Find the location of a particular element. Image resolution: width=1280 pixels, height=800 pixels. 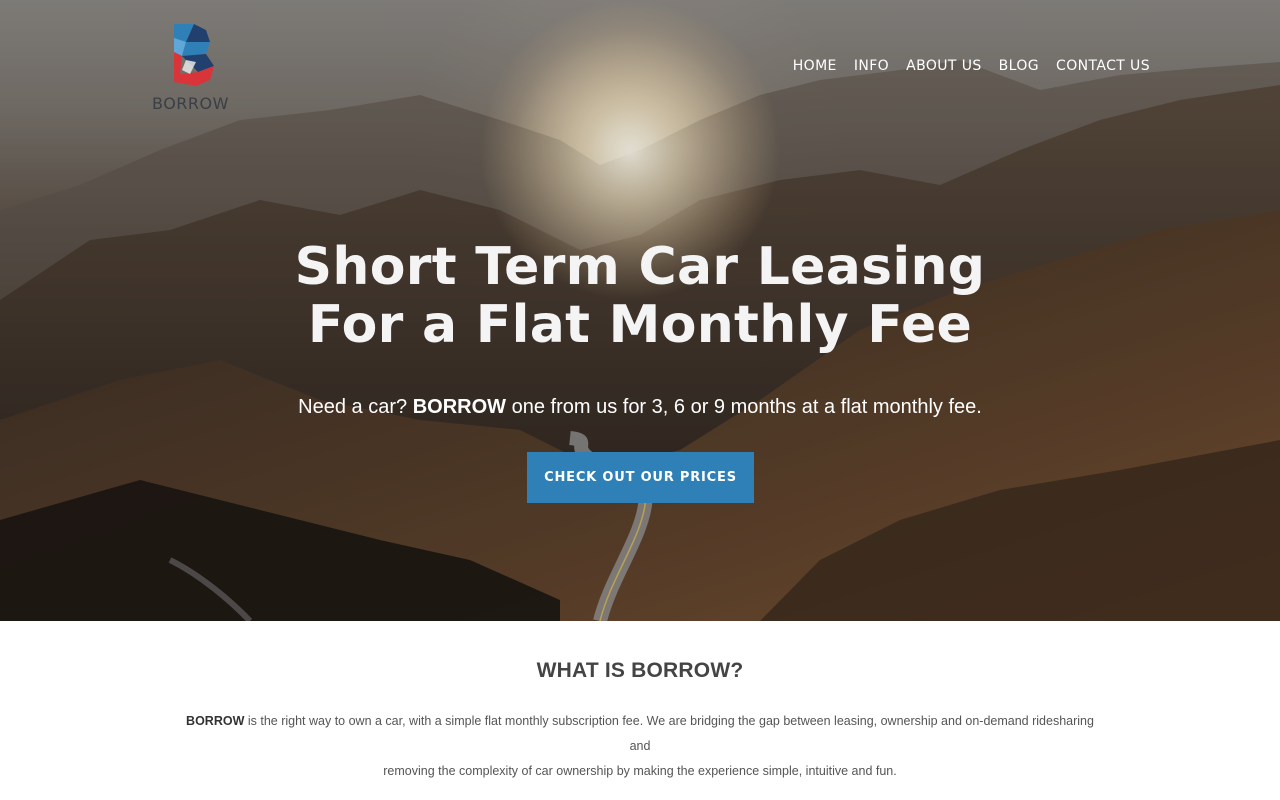

about-heading: WHAT IS BORROW? is located at coordinates (640, 670).